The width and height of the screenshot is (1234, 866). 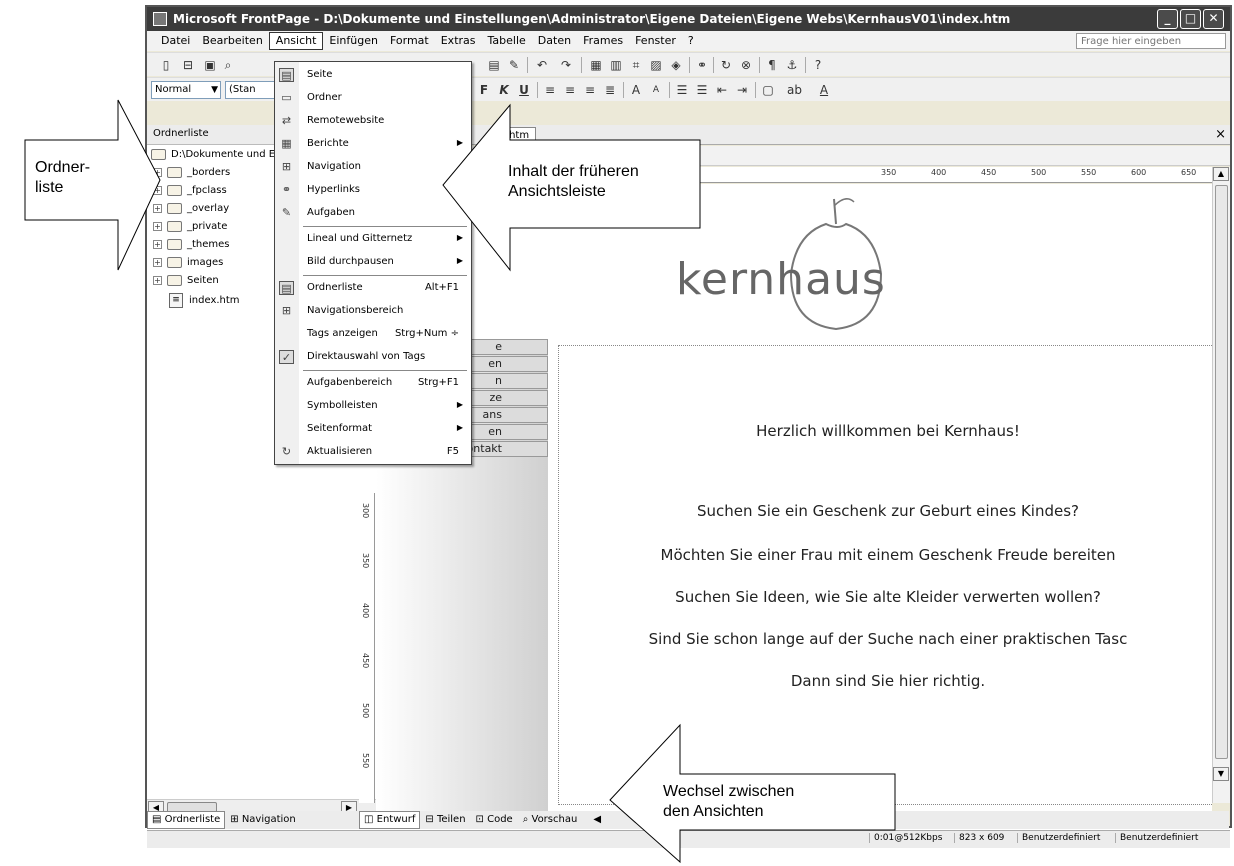 I want to click on callout-line: den Ansichten, so click(x=713, y=811).